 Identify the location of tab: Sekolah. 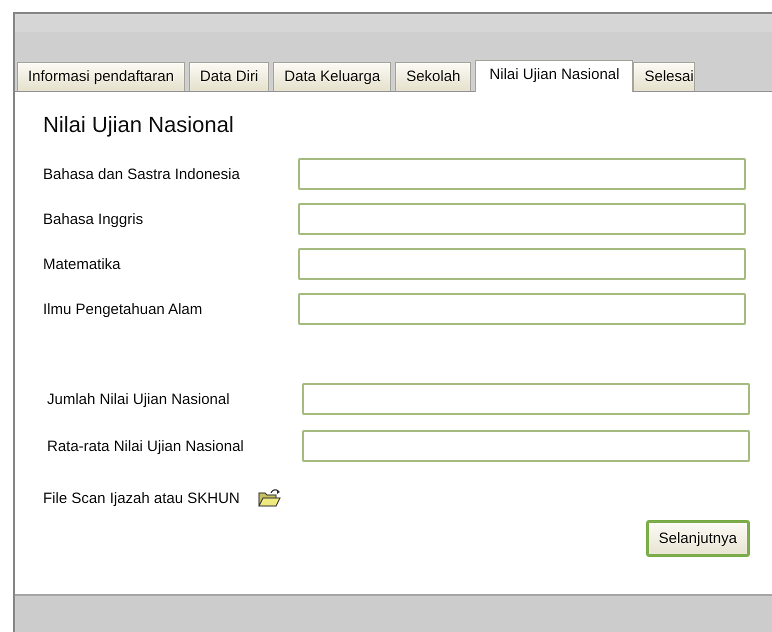
(433, 76).